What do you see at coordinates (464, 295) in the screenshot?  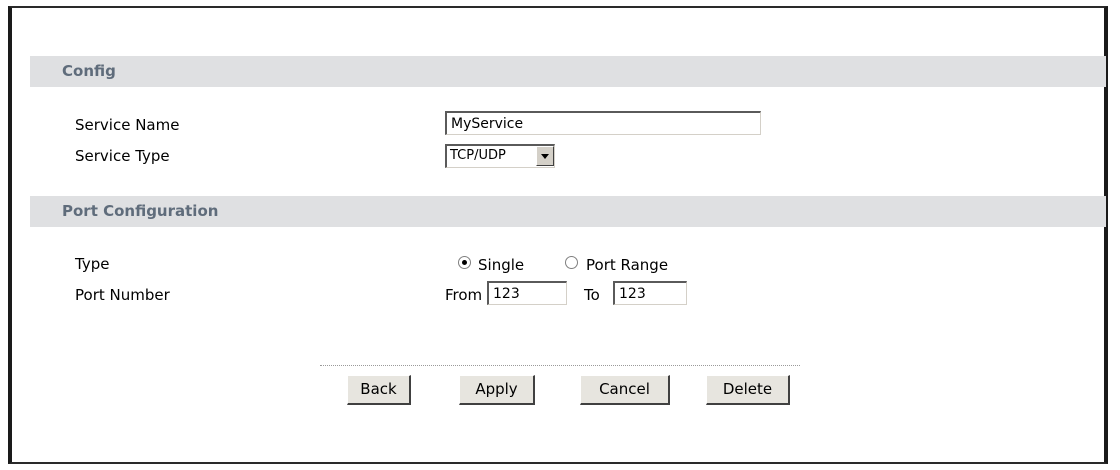 I see `from-label: From` at bounding box center [464, 295].